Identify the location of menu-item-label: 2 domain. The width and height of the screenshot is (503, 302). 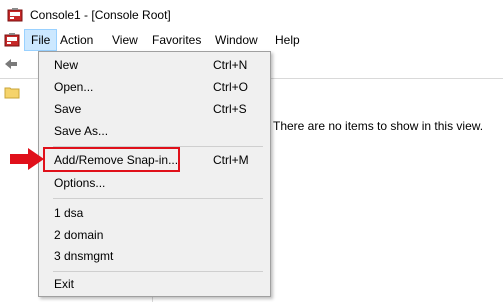
(79, 235).